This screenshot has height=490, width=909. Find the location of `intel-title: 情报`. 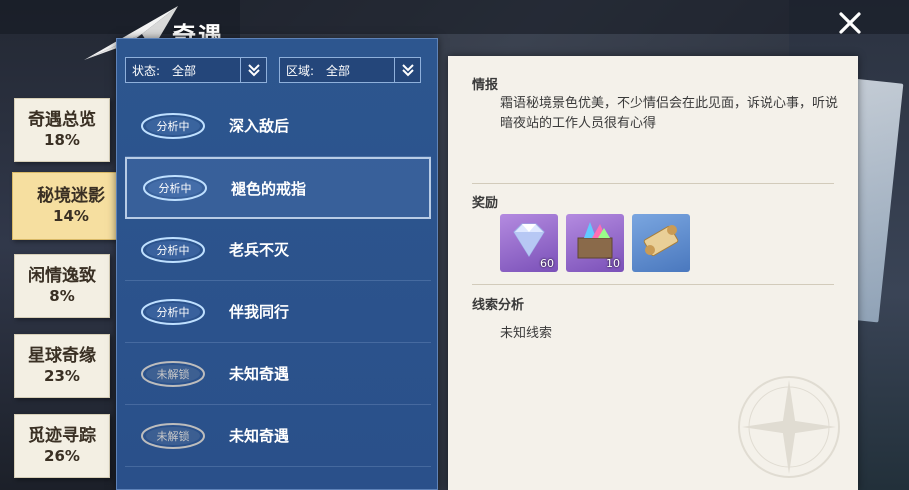

intel-title: 情报 is located at coordinates (485, 85).